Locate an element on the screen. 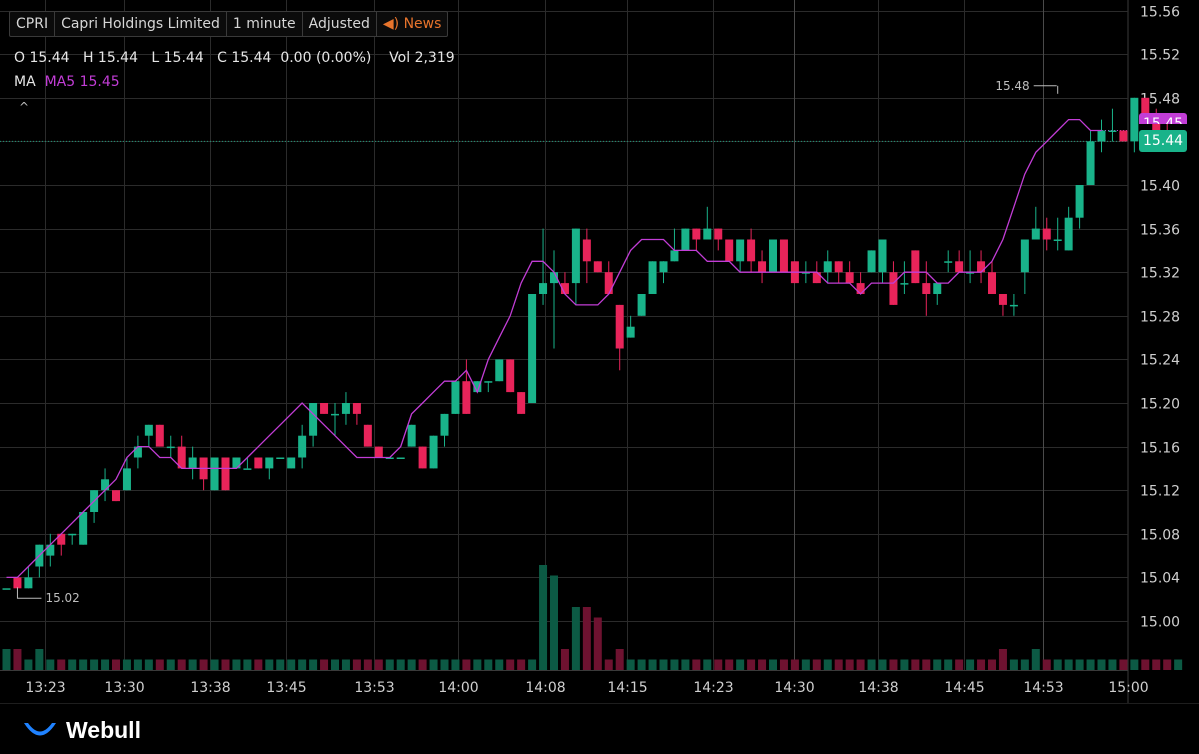 This screenshot has height=754, width=1199. y-tick-label: 15.04 is located at coordinates (1160, 579).